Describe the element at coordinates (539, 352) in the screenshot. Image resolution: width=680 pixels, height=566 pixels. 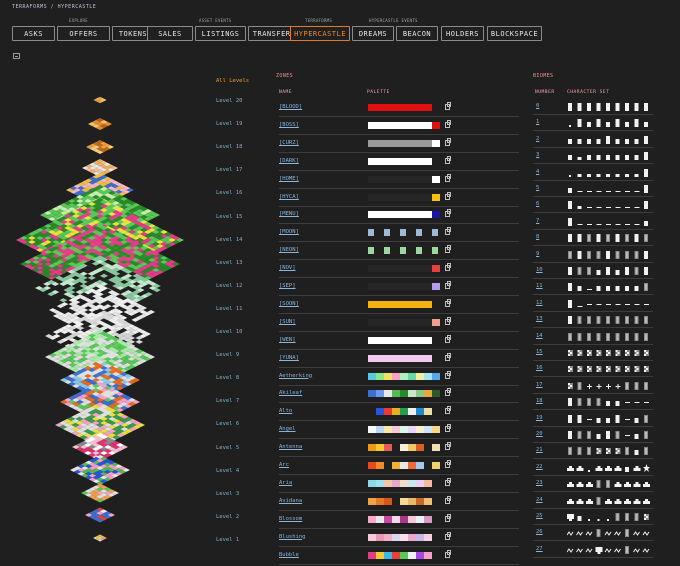
I see `biome-number-link: 15` at that location.